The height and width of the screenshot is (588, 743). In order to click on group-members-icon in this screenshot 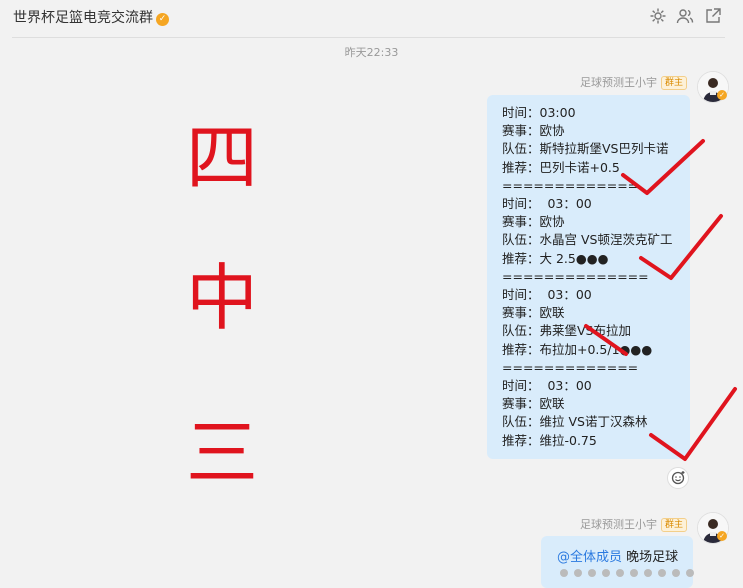, I will do `click(685, 16)`.